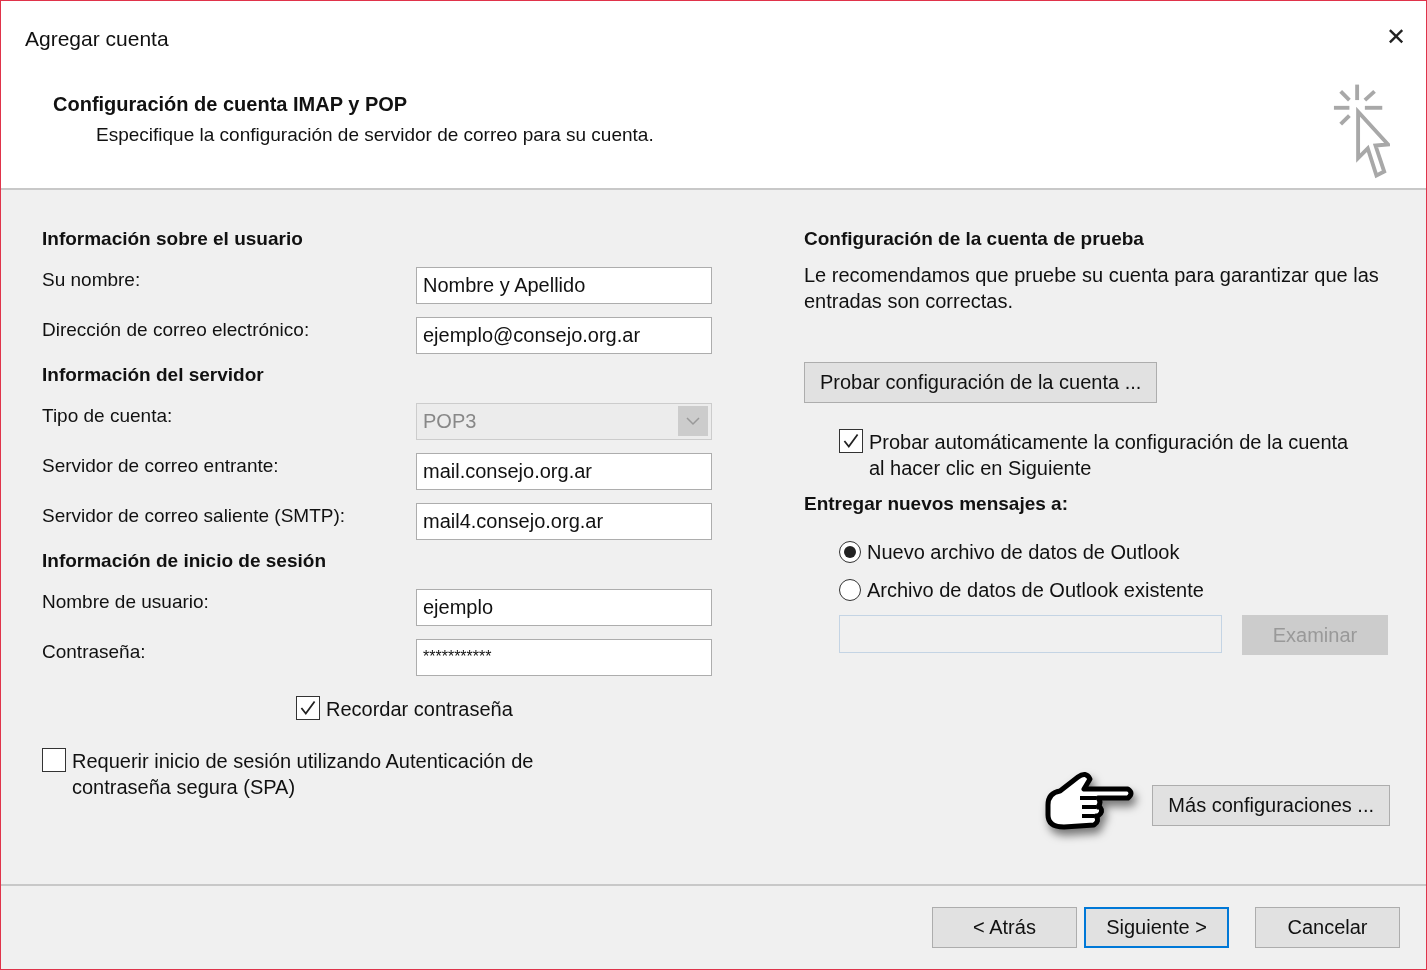 Image resolution: width=1427 pixels, height=970 pixels. I want to click on page-heading: Configuración de cuenta IMAP y POP, so click(231, 104).